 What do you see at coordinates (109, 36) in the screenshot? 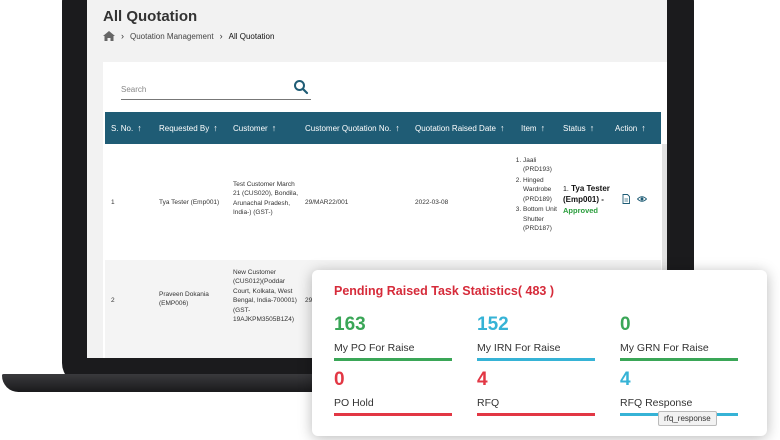
I see `home-icon` at bounding box center [109, 36].